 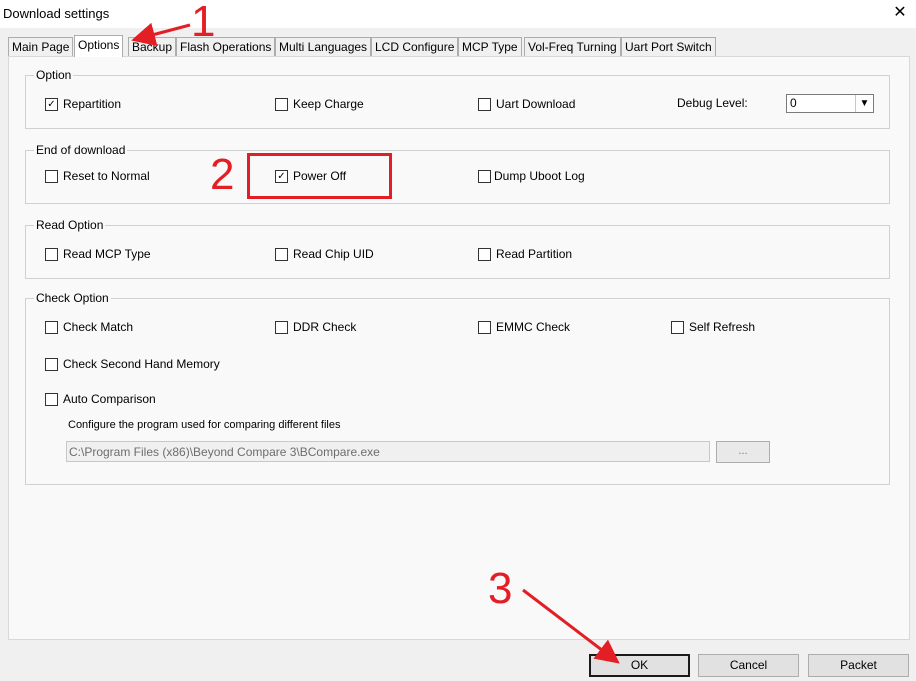 I want to click on arrow-to-ok-button, so click(x=571, y=626).